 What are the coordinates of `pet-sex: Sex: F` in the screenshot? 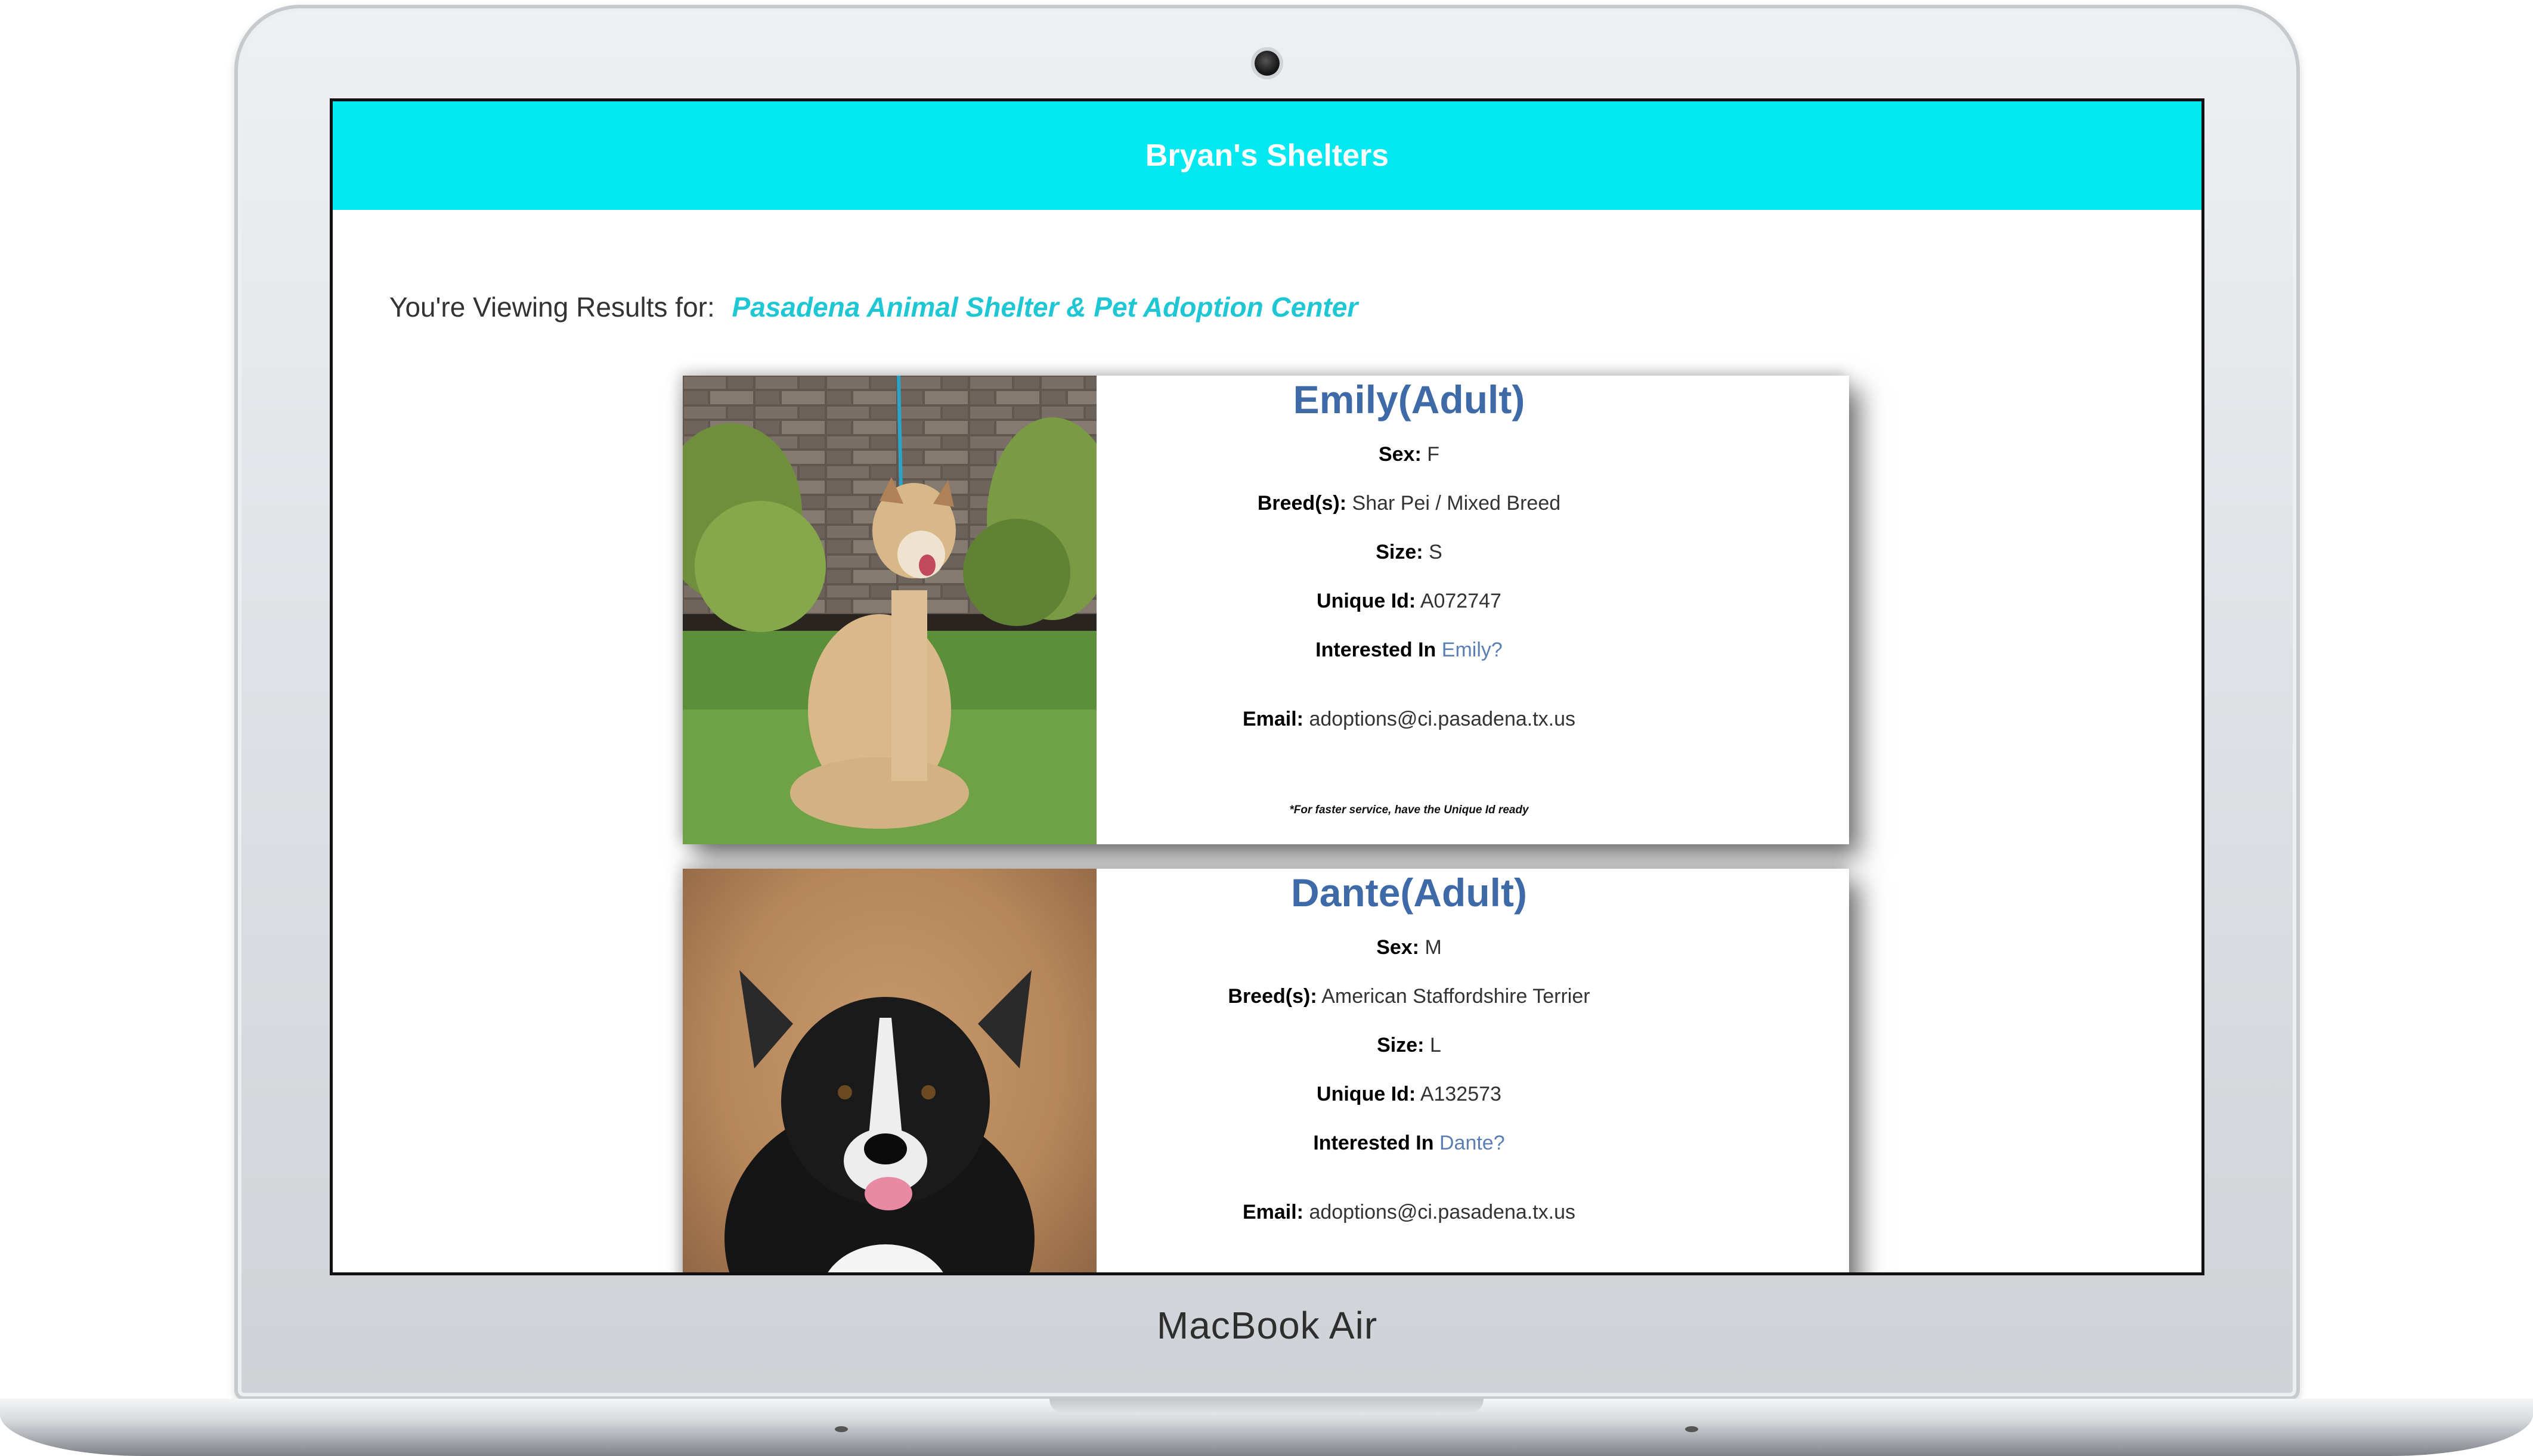 It's located at (1409, 454).